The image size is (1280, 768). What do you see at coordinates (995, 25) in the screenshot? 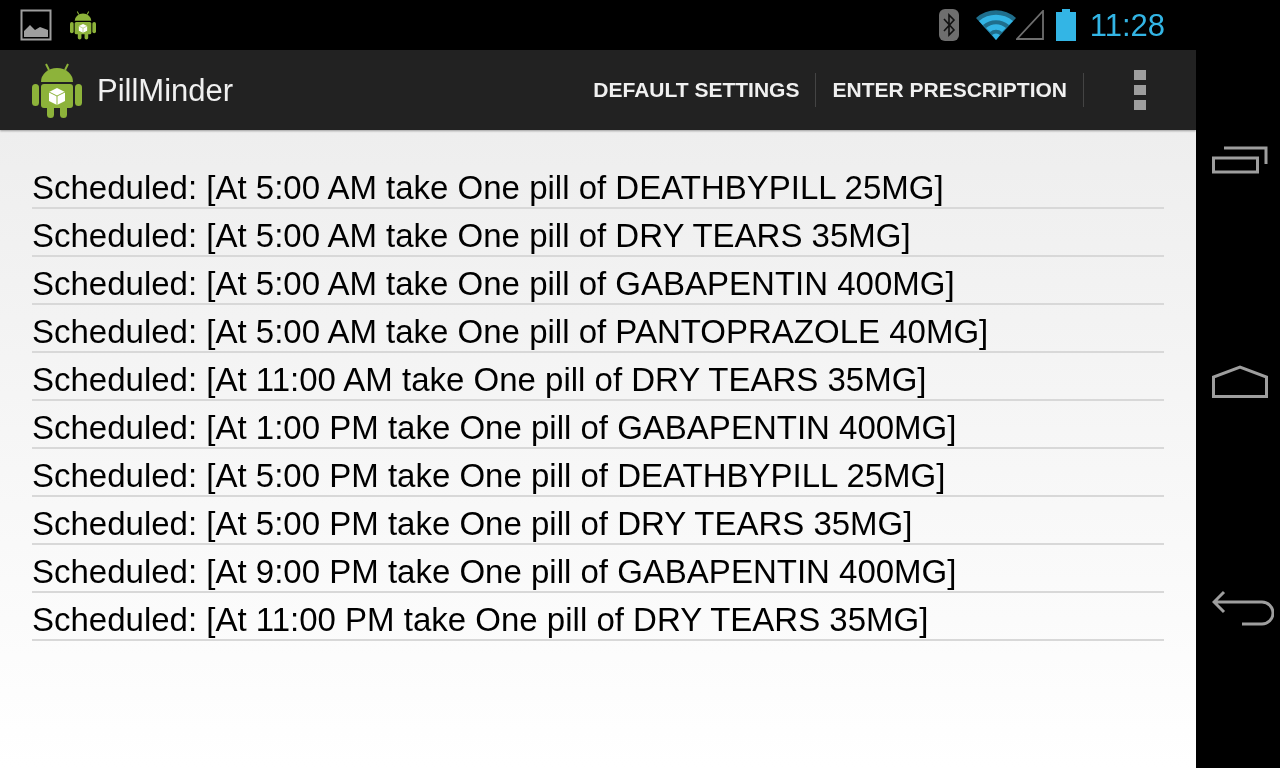
I see `wifi-icon` at bounding box center [995, 25].